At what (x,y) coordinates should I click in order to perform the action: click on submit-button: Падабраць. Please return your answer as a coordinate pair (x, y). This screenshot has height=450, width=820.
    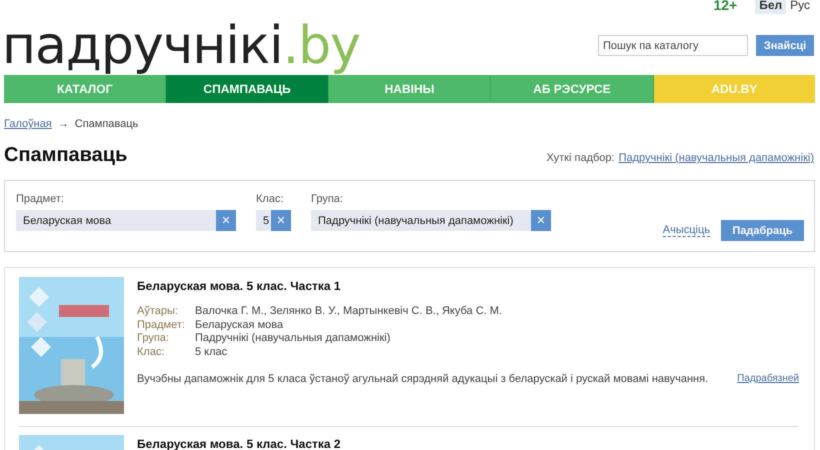
    Looking at the image, I should click on (762, 230).